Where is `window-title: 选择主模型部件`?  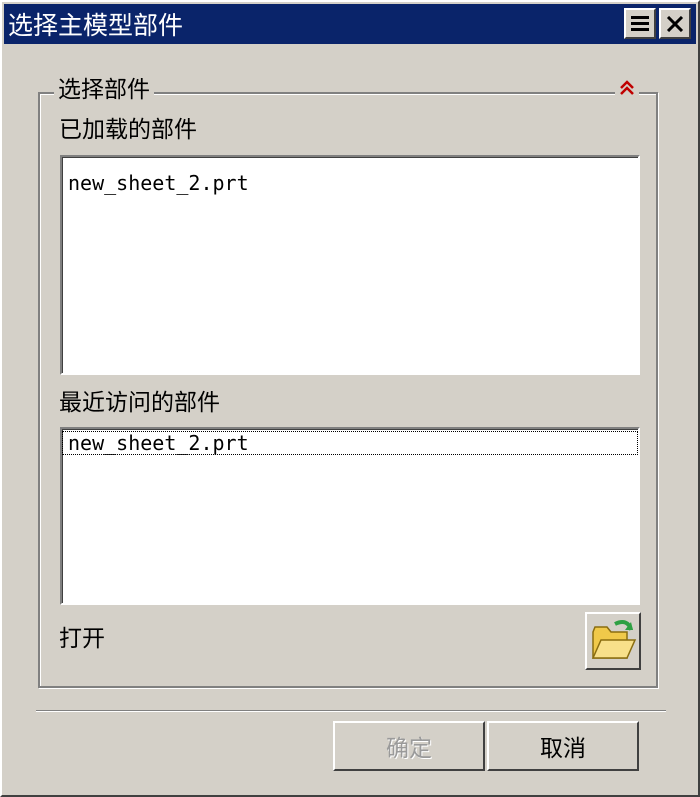 window-title: 选择主模型部件 is located at coordinates (96, 25).